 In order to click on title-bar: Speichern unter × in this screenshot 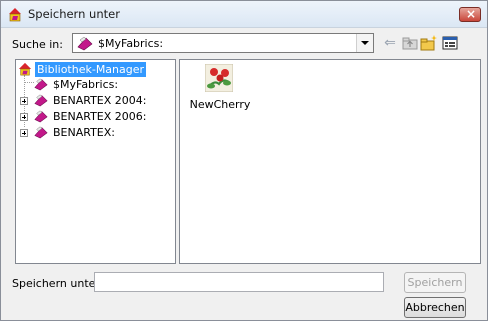, I will do `click(244, 14)`.